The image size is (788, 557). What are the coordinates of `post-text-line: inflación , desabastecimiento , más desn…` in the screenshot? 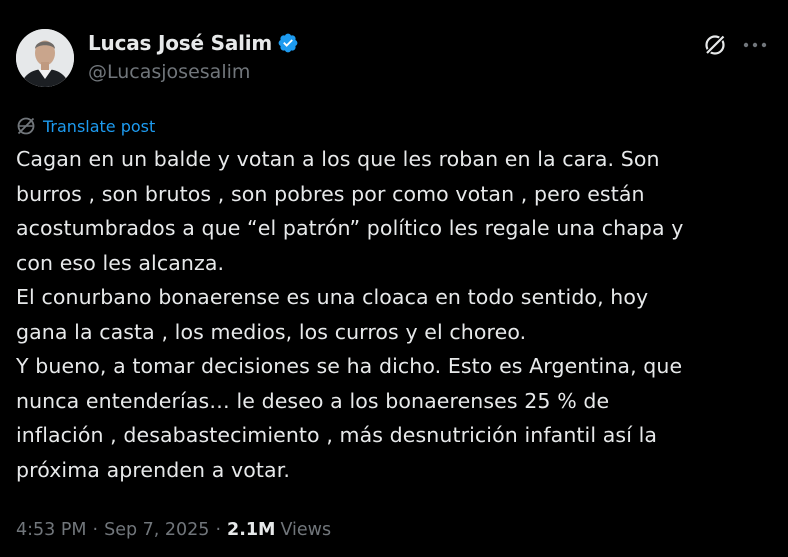 It's located at (337, 435).